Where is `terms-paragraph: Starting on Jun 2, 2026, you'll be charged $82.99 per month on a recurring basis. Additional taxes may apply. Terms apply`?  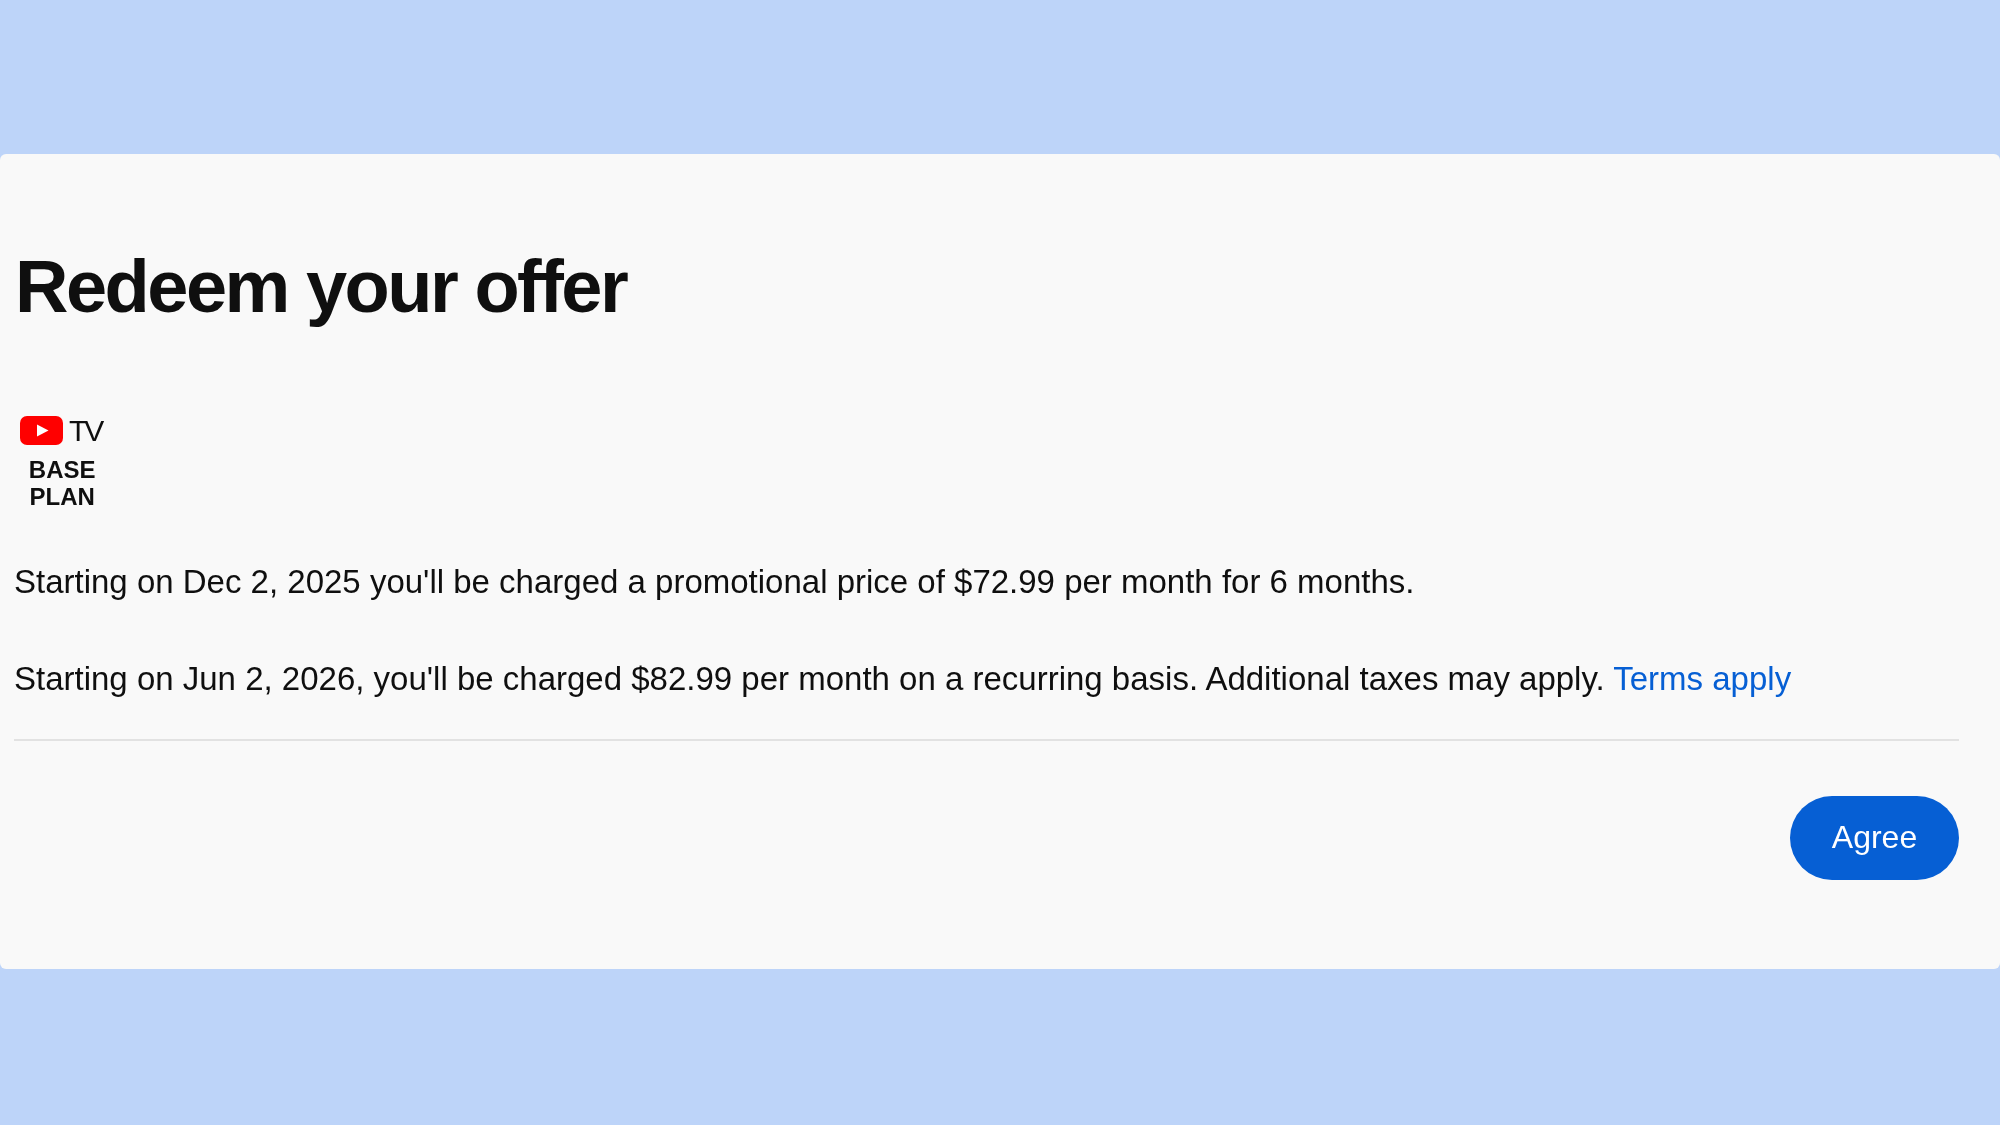 terms-paragraph: Starting on Jun 2, 2026, you'll be charged $82.99 per month on a recurring basis. Additional taxes may apply. Terms apply is located at coordinates (903, 678).